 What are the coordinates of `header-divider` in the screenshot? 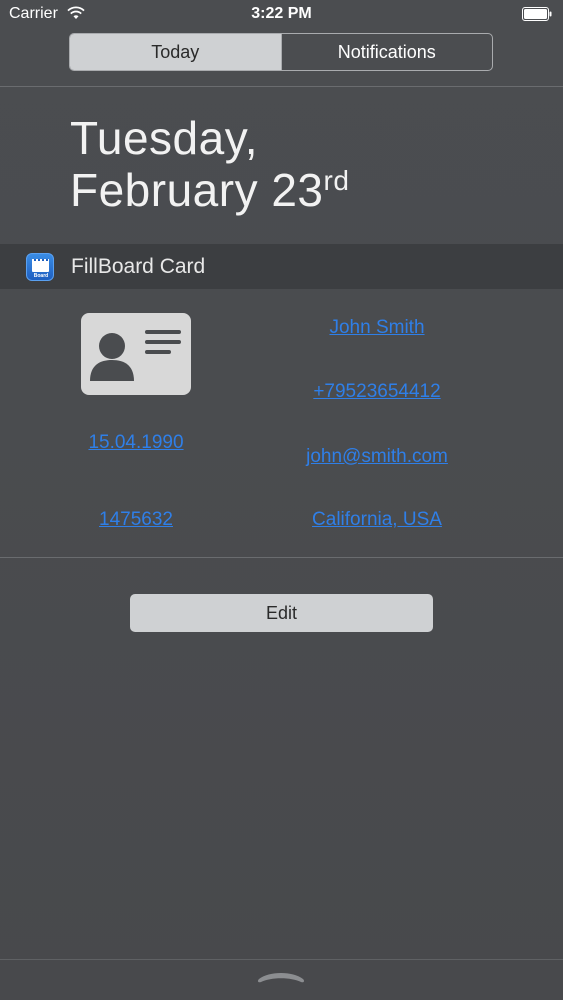 It's located at (281, 86).